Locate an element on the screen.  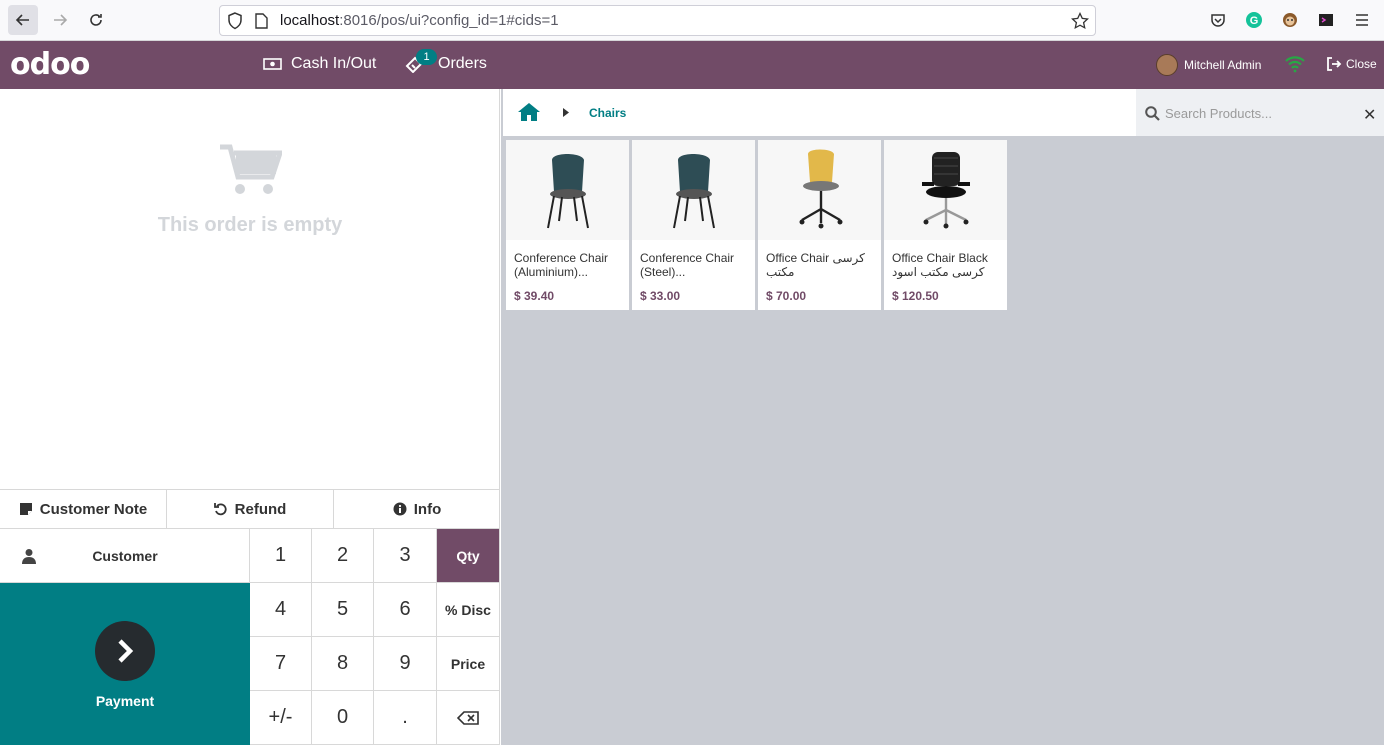
monkey-extension-icon is located at coordinates (1290, 20).